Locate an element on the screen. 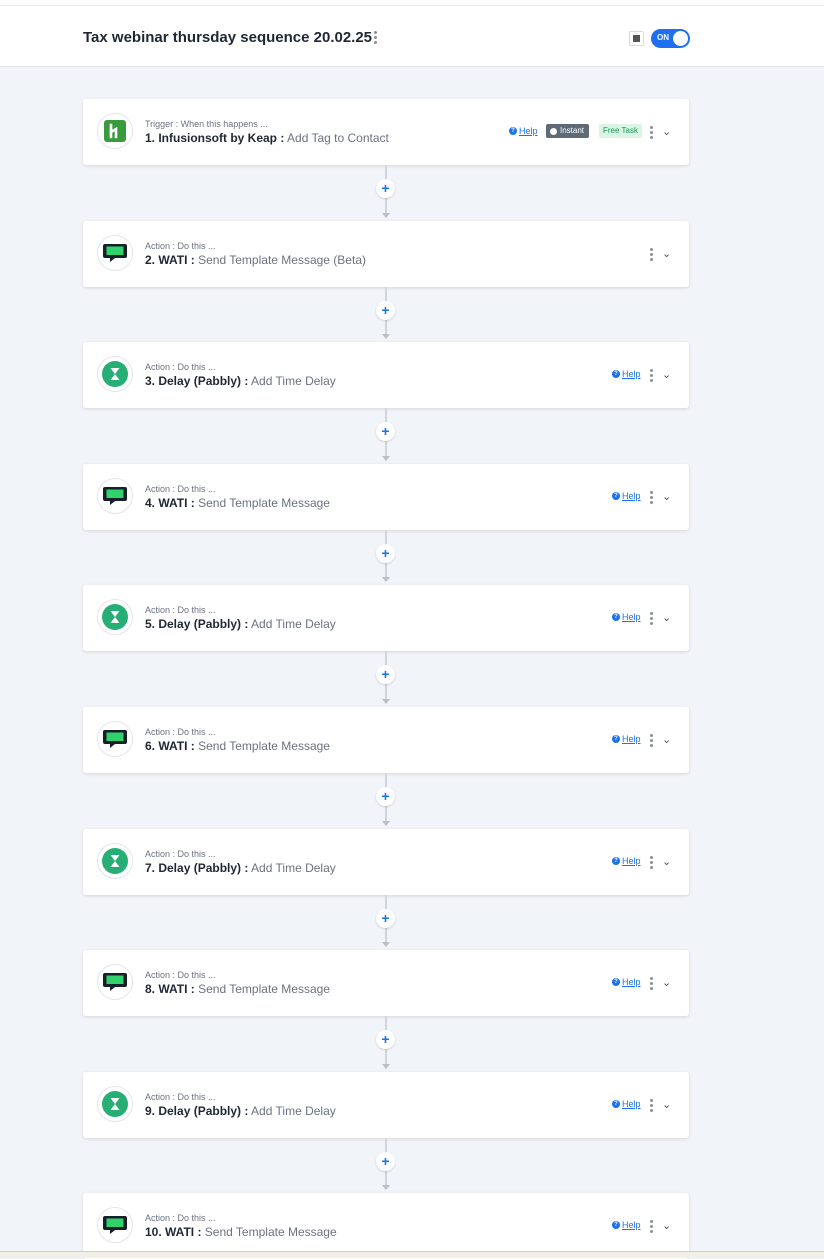  step-app-name: 5. Delay (Pabbly) : is located at coordinates (197, 624).